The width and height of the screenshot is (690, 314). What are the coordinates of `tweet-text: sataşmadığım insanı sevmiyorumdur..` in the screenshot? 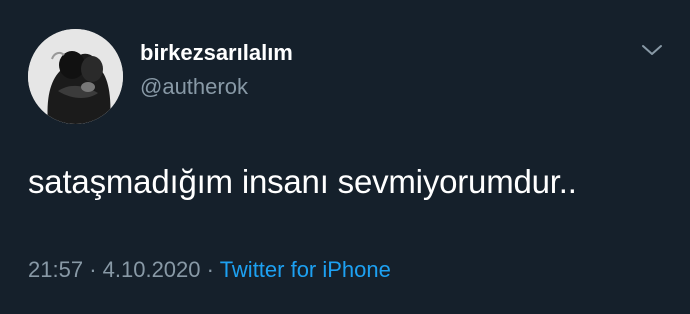 It's located at (302, 181).